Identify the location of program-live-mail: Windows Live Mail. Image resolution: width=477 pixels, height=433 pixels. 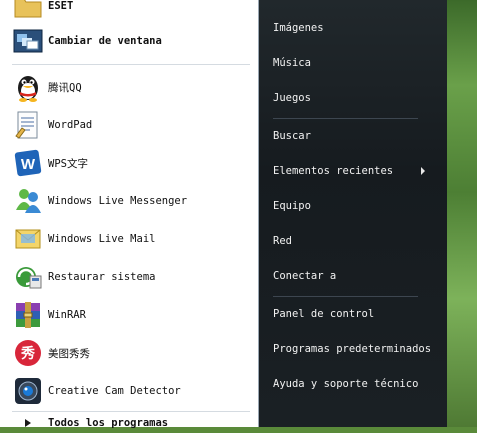
(130, 239).